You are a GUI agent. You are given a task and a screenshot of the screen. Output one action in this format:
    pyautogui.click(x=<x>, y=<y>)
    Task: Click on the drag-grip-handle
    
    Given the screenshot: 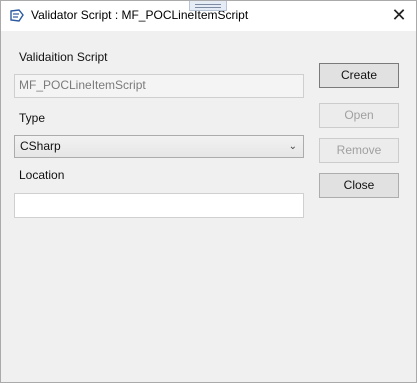 What is the action you would take?
    pyautogui.click(x=208, y=6)
    